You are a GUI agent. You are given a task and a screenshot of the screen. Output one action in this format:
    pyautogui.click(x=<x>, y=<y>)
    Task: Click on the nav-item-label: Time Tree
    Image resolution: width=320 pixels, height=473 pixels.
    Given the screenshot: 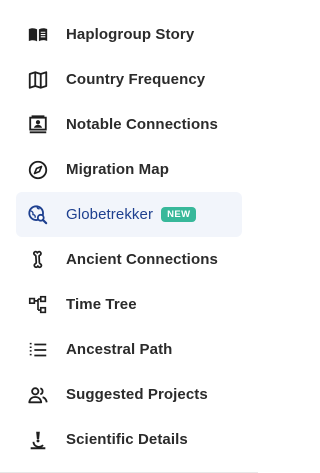 What is the action you would take?
    pyautogui.click(x=101, y=304)
    